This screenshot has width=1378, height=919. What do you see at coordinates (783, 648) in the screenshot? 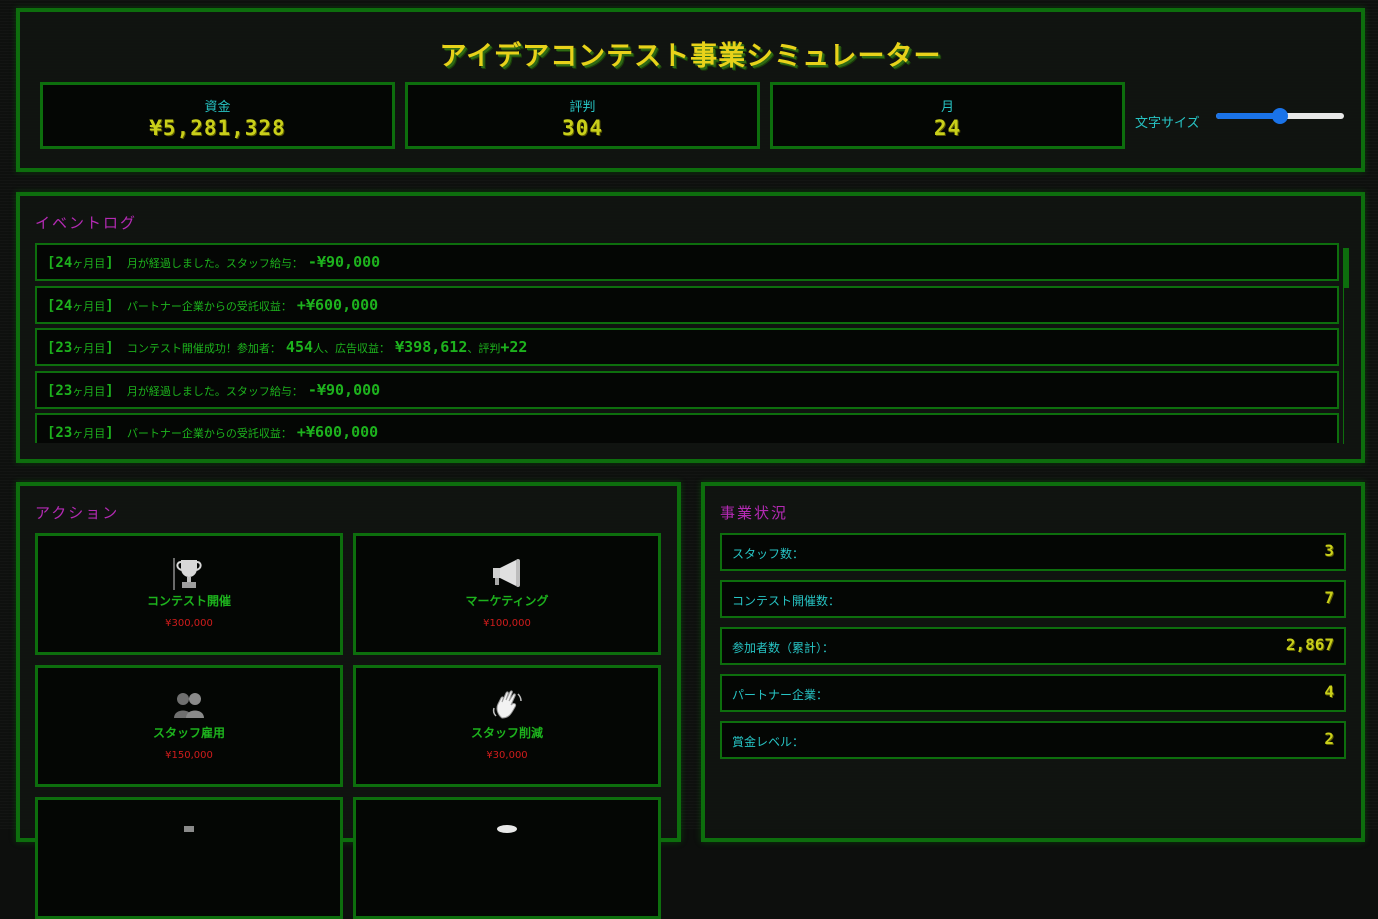
I see `status-label: 参加者数（累計）：` at bounding box center [783, 648].